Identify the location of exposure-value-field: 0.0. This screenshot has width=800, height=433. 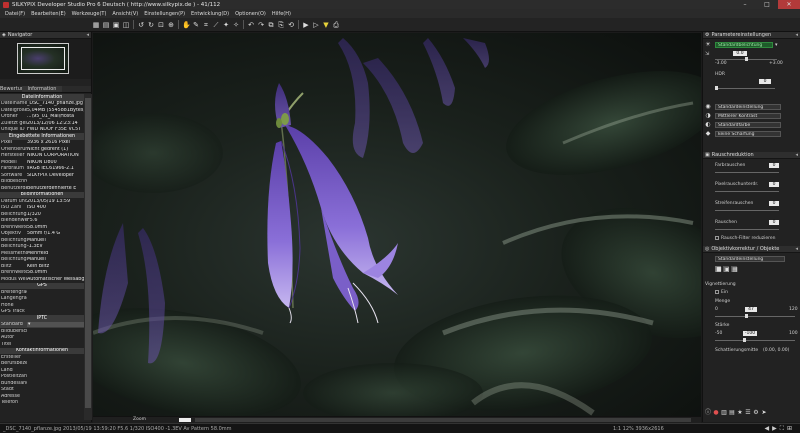
(740, 53).